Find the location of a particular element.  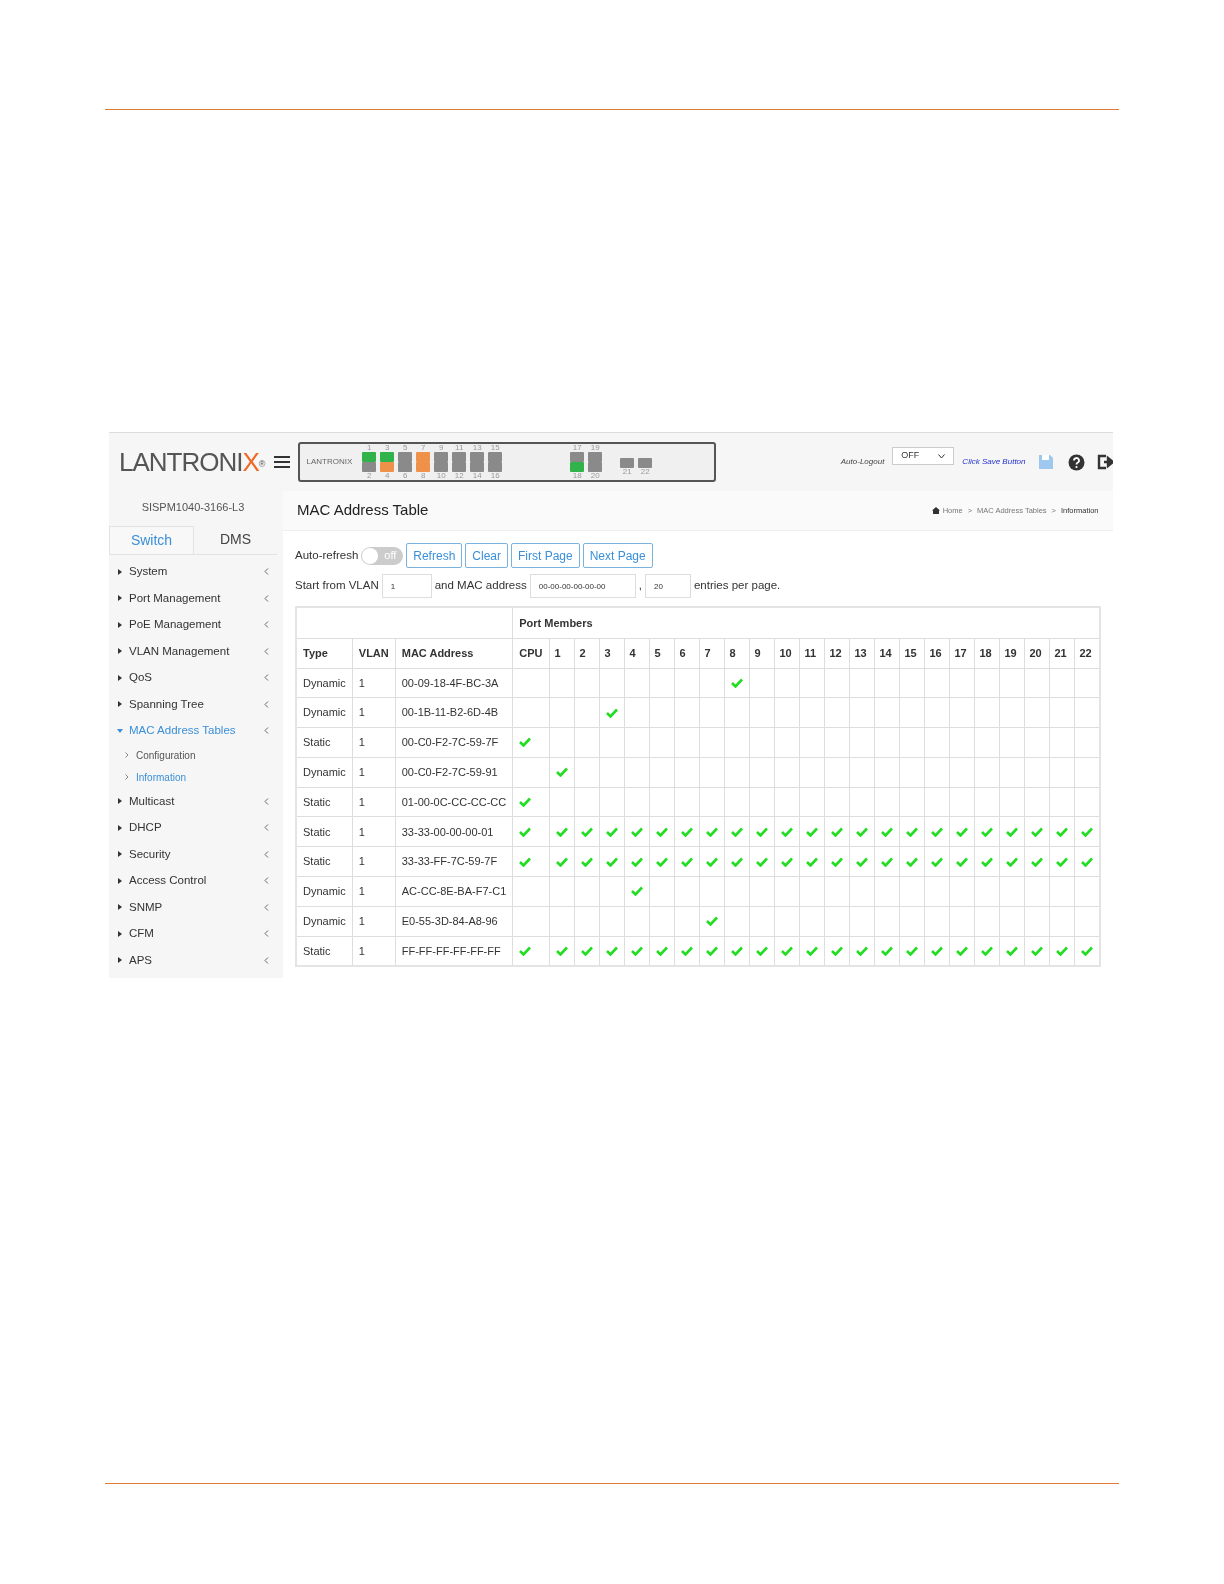

column-header: 1 is located at coordinates (561, 653).